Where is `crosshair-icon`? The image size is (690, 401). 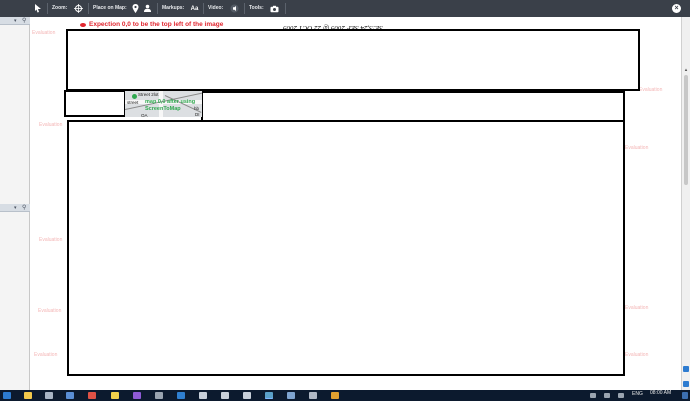
crosshair-icon is located at coordinates (78, 8).